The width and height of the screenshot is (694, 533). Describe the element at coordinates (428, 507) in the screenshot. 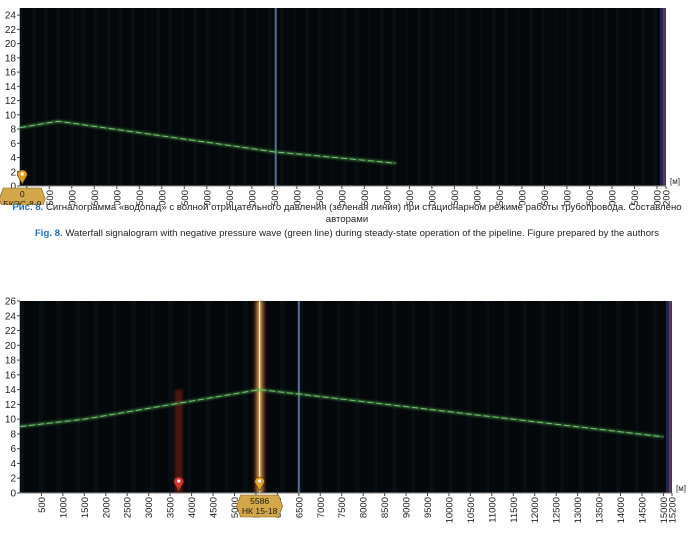

I see `x-tick-label: 9500` at that location.